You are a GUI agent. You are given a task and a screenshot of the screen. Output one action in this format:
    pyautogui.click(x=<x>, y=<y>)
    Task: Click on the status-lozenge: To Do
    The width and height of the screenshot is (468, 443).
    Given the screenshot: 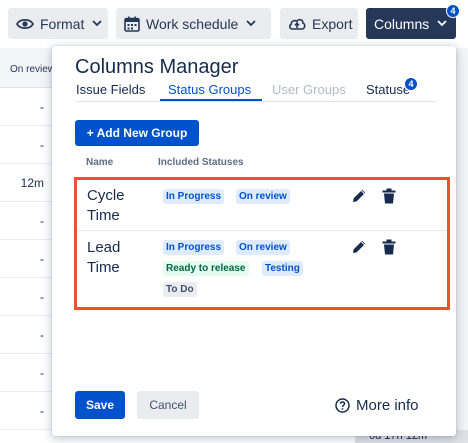 What is the action you would take?
    pyautogui.click(x=180, y=289)
    